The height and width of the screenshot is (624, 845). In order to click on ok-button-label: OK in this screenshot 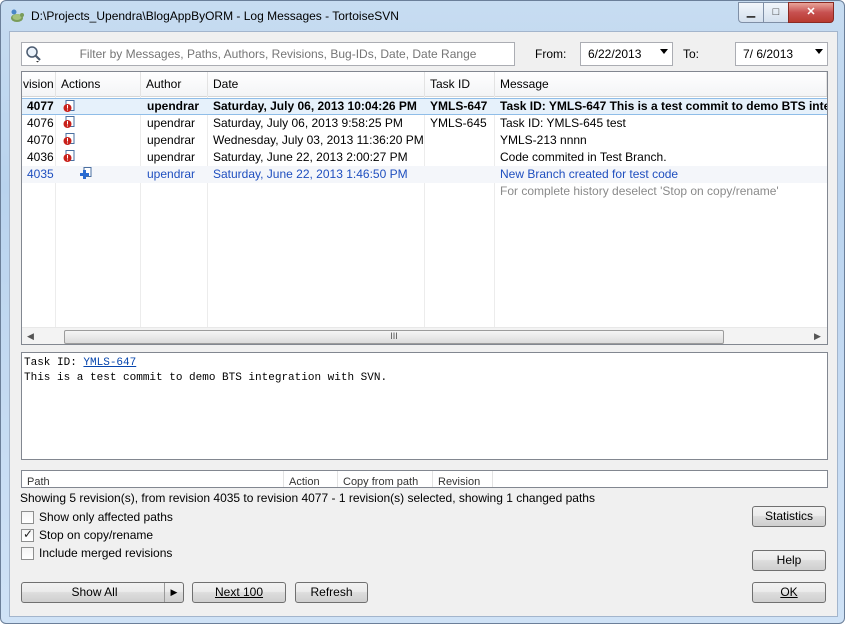, I will do `click(789, 592)`.